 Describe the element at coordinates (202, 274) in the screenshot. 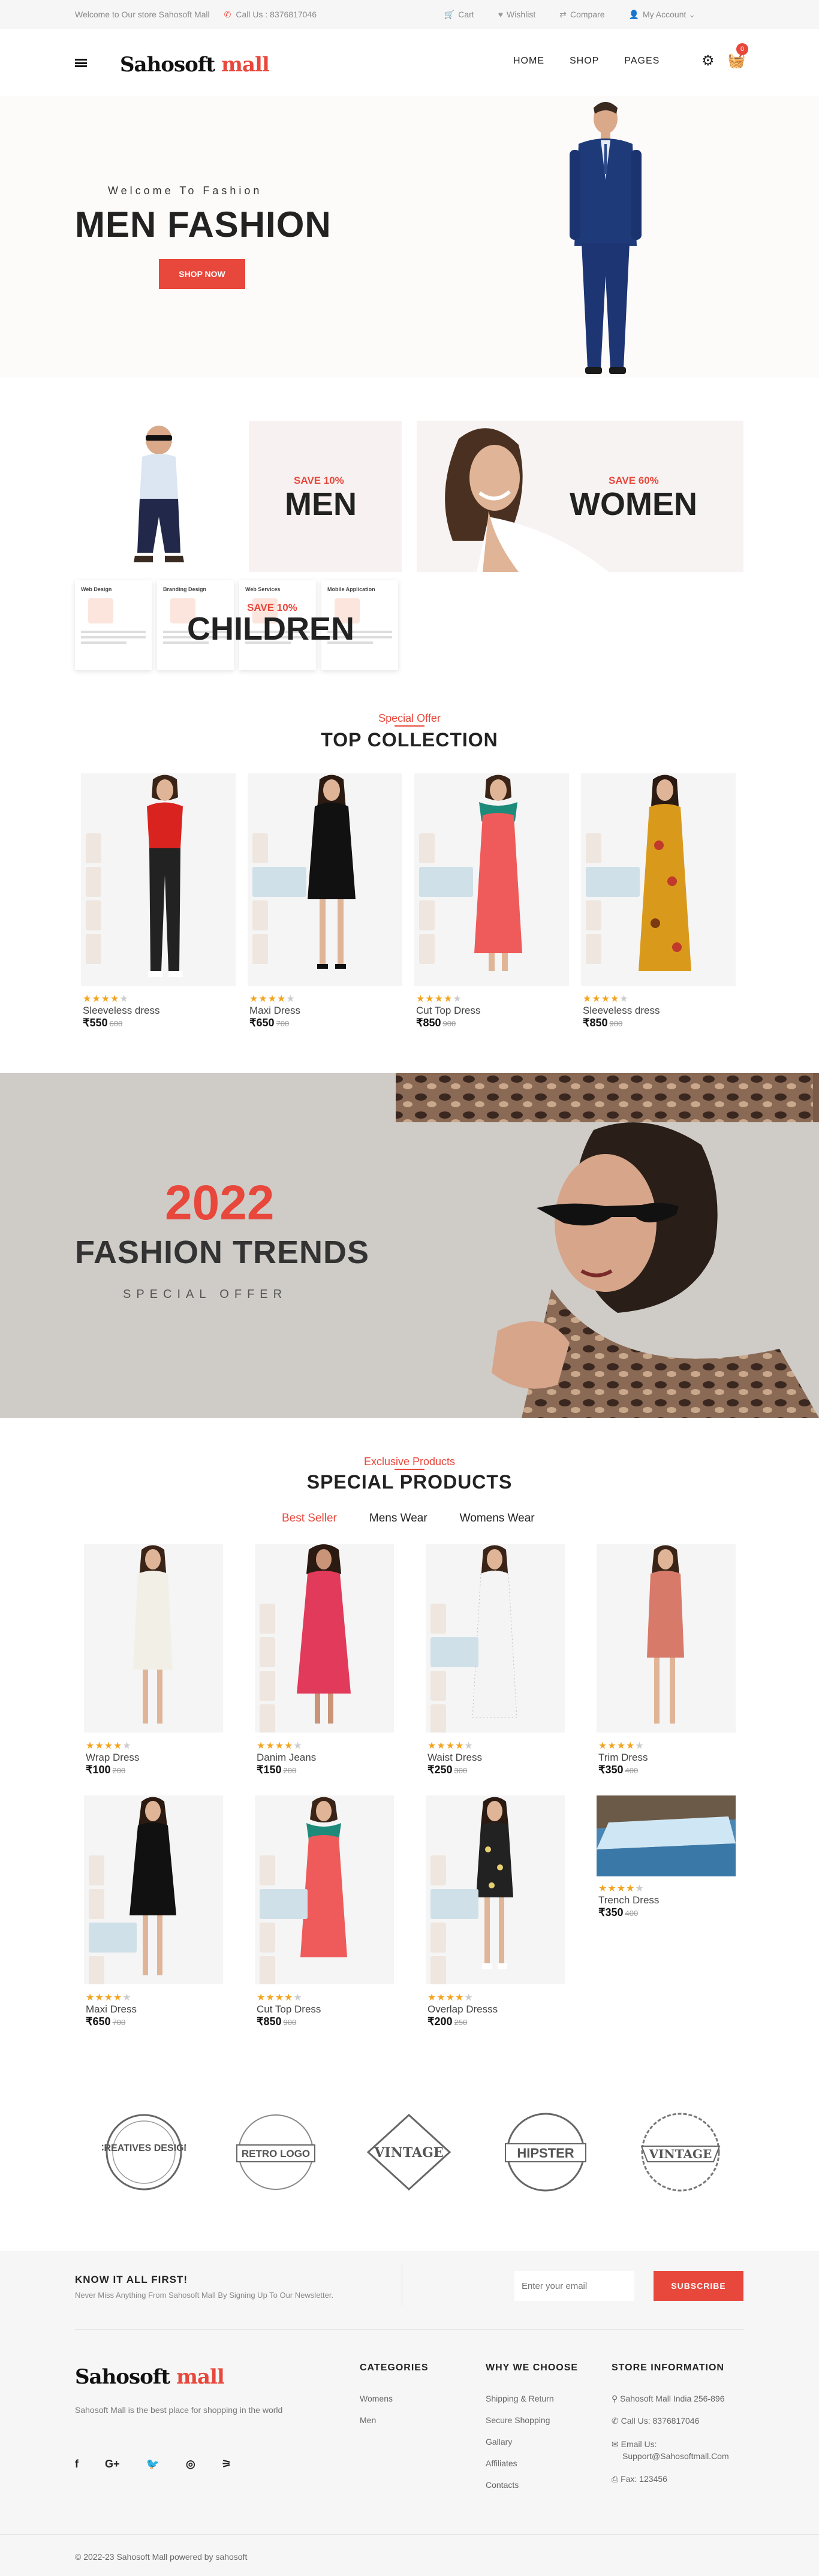

I see `shop-now-button: SHOP NOW` at that location.